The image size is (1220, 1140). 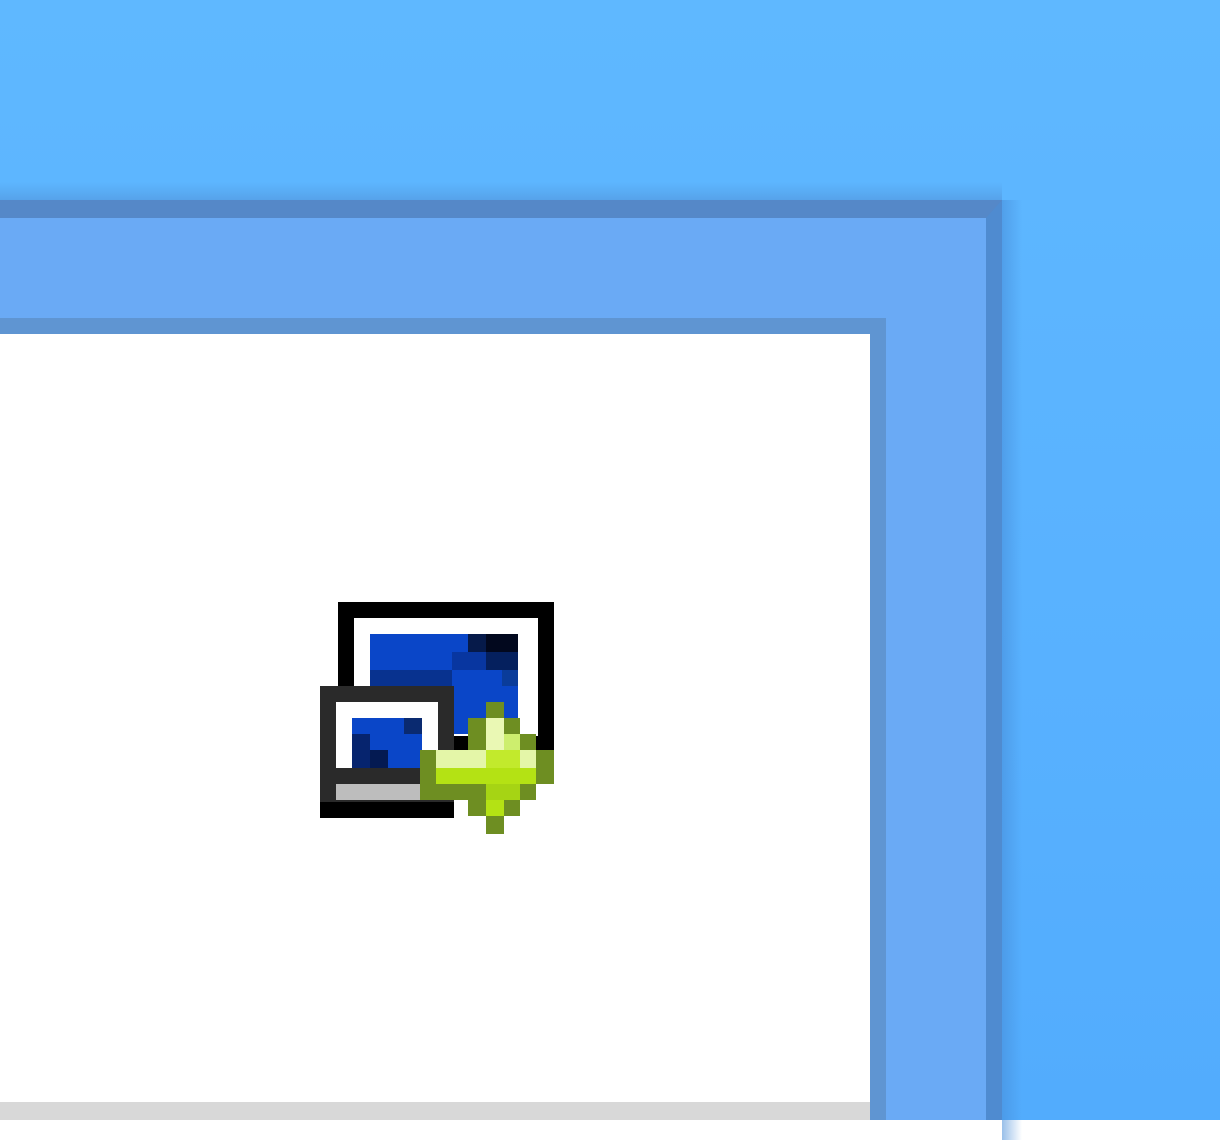 What do you see at coordinates (378, 792) in the screenshot?
I see `front-window-taskbar` at bounding box center [378, 792].